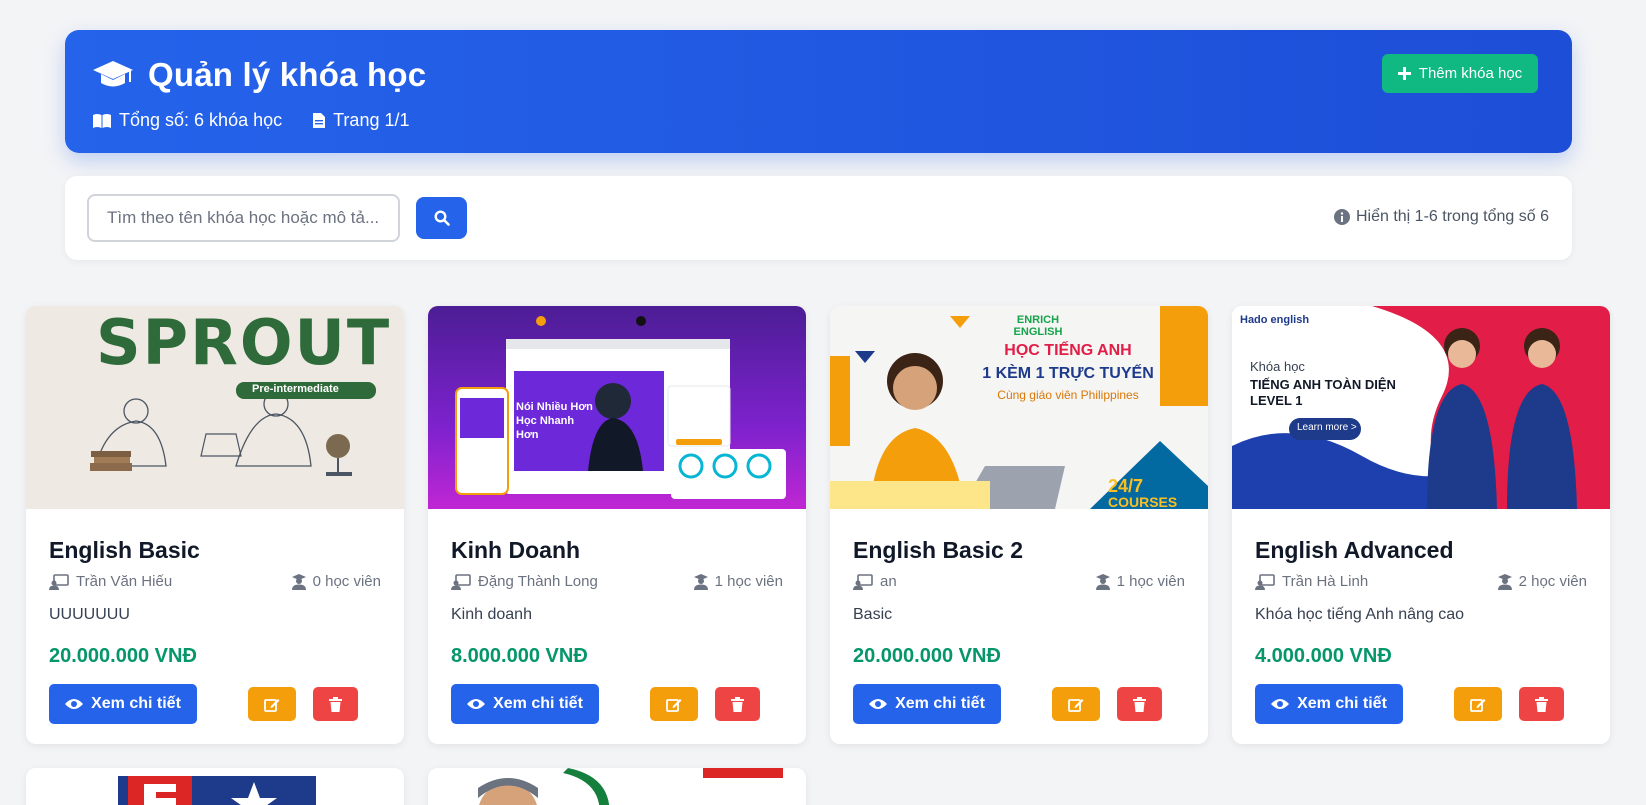 The width and height of the screenshot is (1646, 805). What do you see at coordinates (124, 550) in the screenshot?
I see `course-name: English Basic` at bounding box center [124, 550].